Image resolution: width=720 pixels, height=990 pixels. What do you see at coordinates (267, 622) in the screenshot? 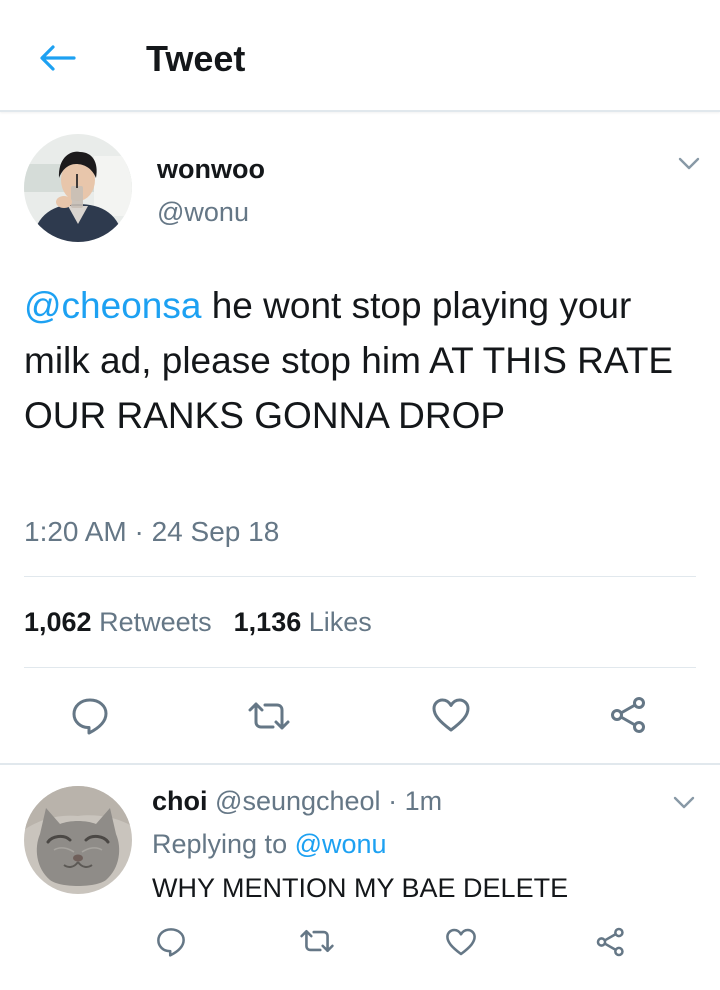
I see `likes-count: 1,136` at bounding box center [267, 622].